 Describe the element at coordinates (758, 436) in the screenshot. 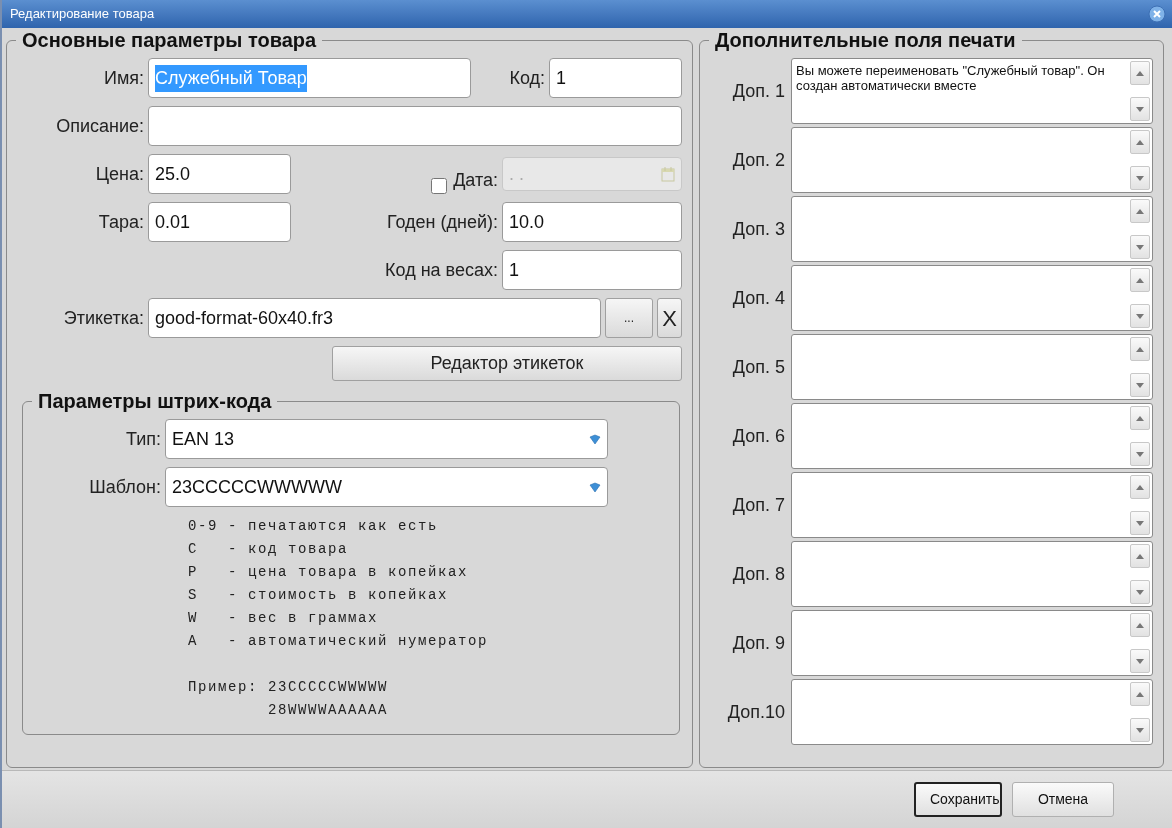

I see `field-label: Доп. 6` at that location.